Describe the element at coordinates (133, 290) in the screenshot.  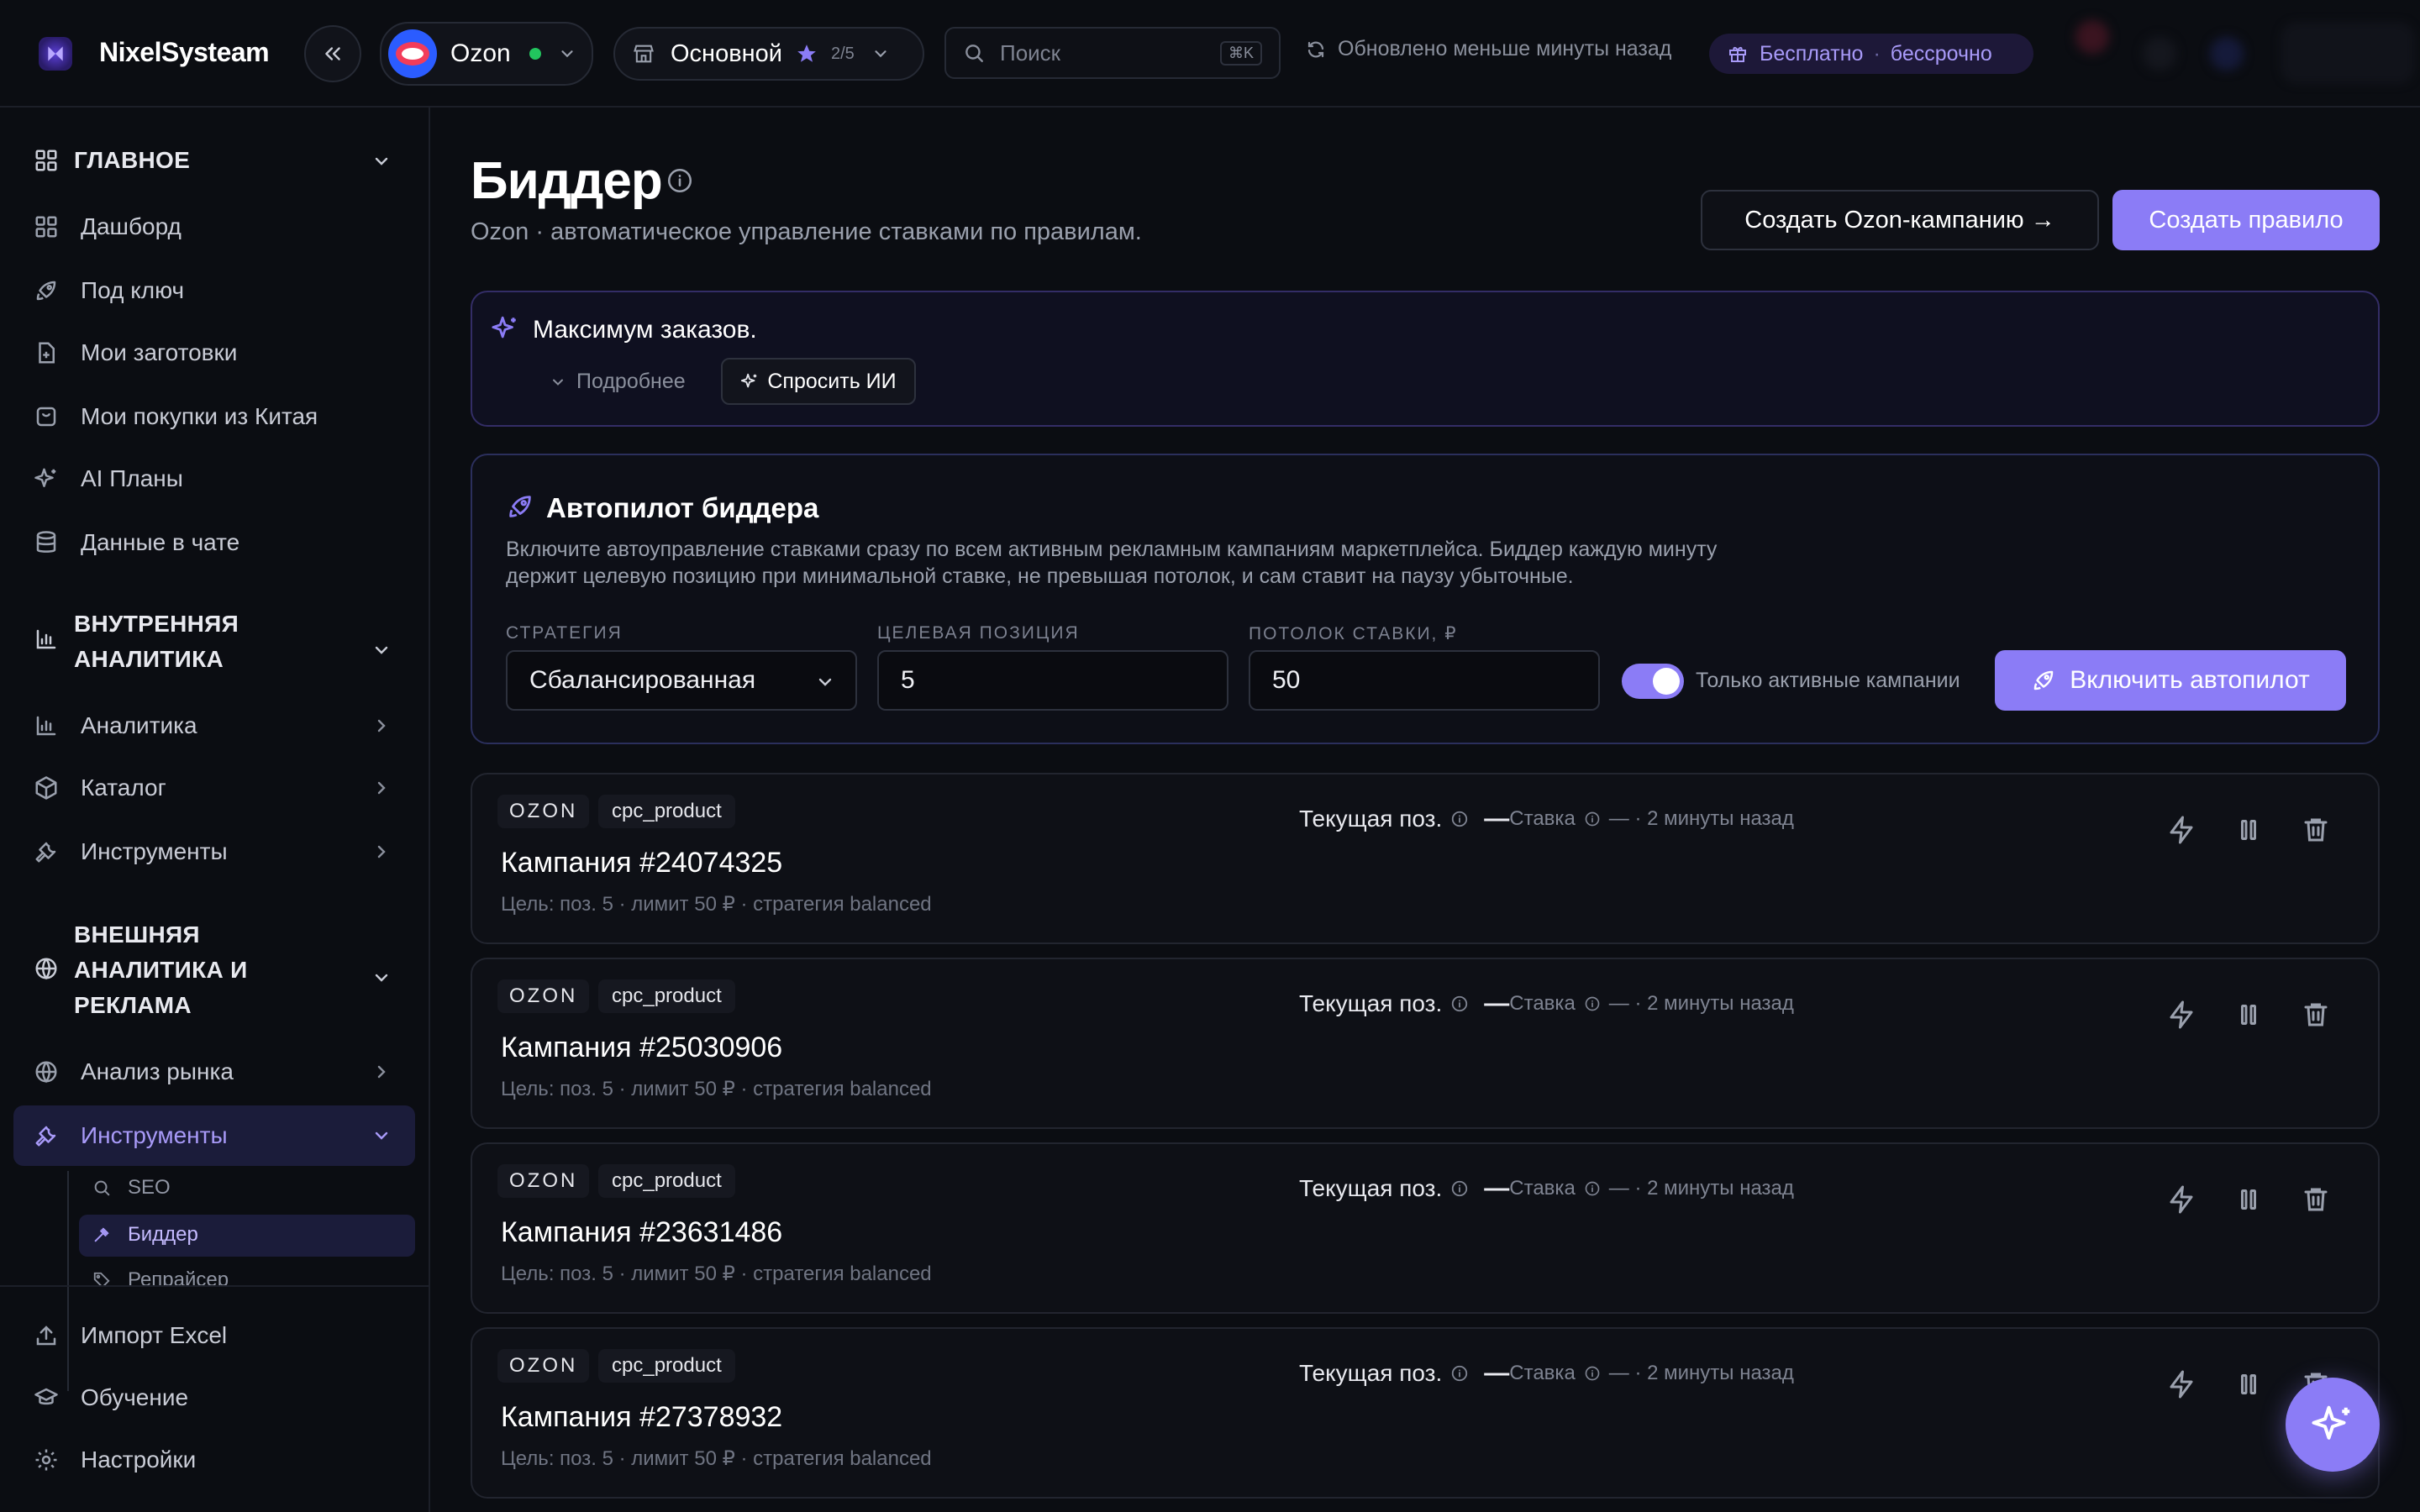
I see `sidebar-item-label: Под ключ` at that location.